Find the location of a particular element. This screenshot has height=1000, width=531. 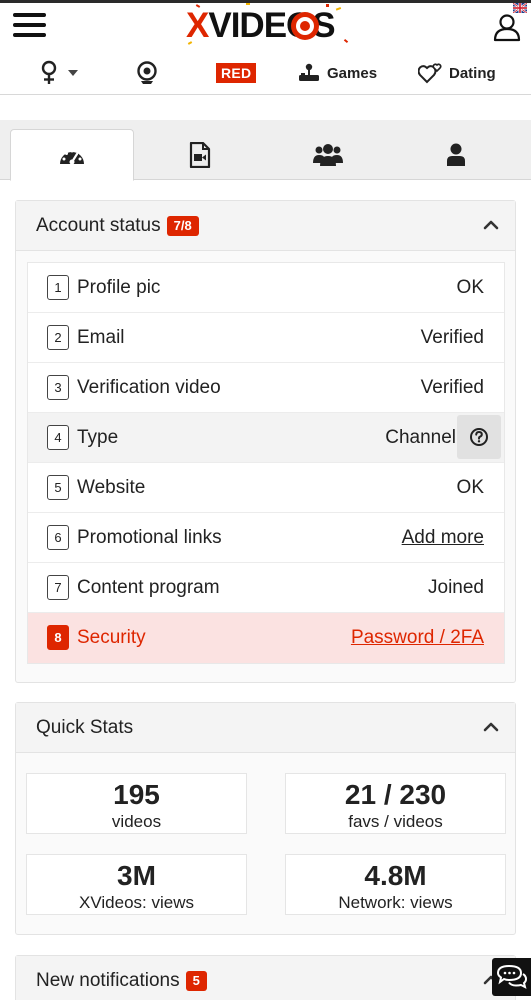

stat-value: 3M is located at coordinates (136, 875).